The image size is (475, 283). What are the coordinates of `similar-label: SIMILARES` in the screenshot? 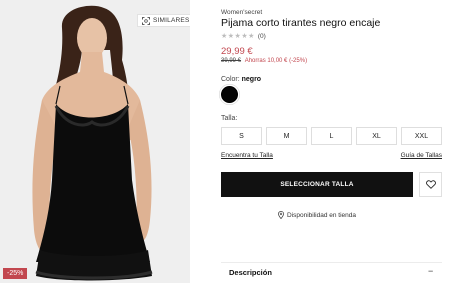 It's located at (171, 20).